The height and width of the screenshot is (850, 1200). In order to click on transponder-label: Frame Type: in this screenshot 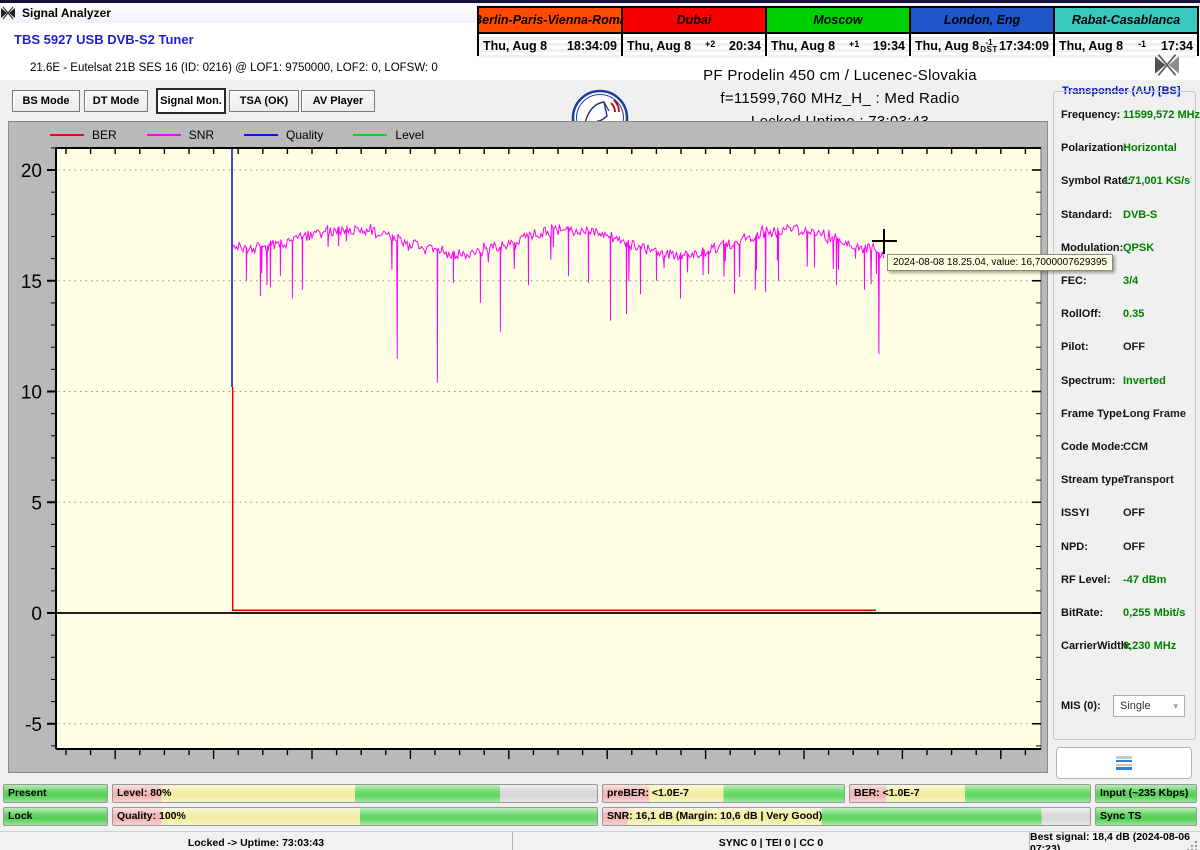, I will do `click(1093, 413)`.